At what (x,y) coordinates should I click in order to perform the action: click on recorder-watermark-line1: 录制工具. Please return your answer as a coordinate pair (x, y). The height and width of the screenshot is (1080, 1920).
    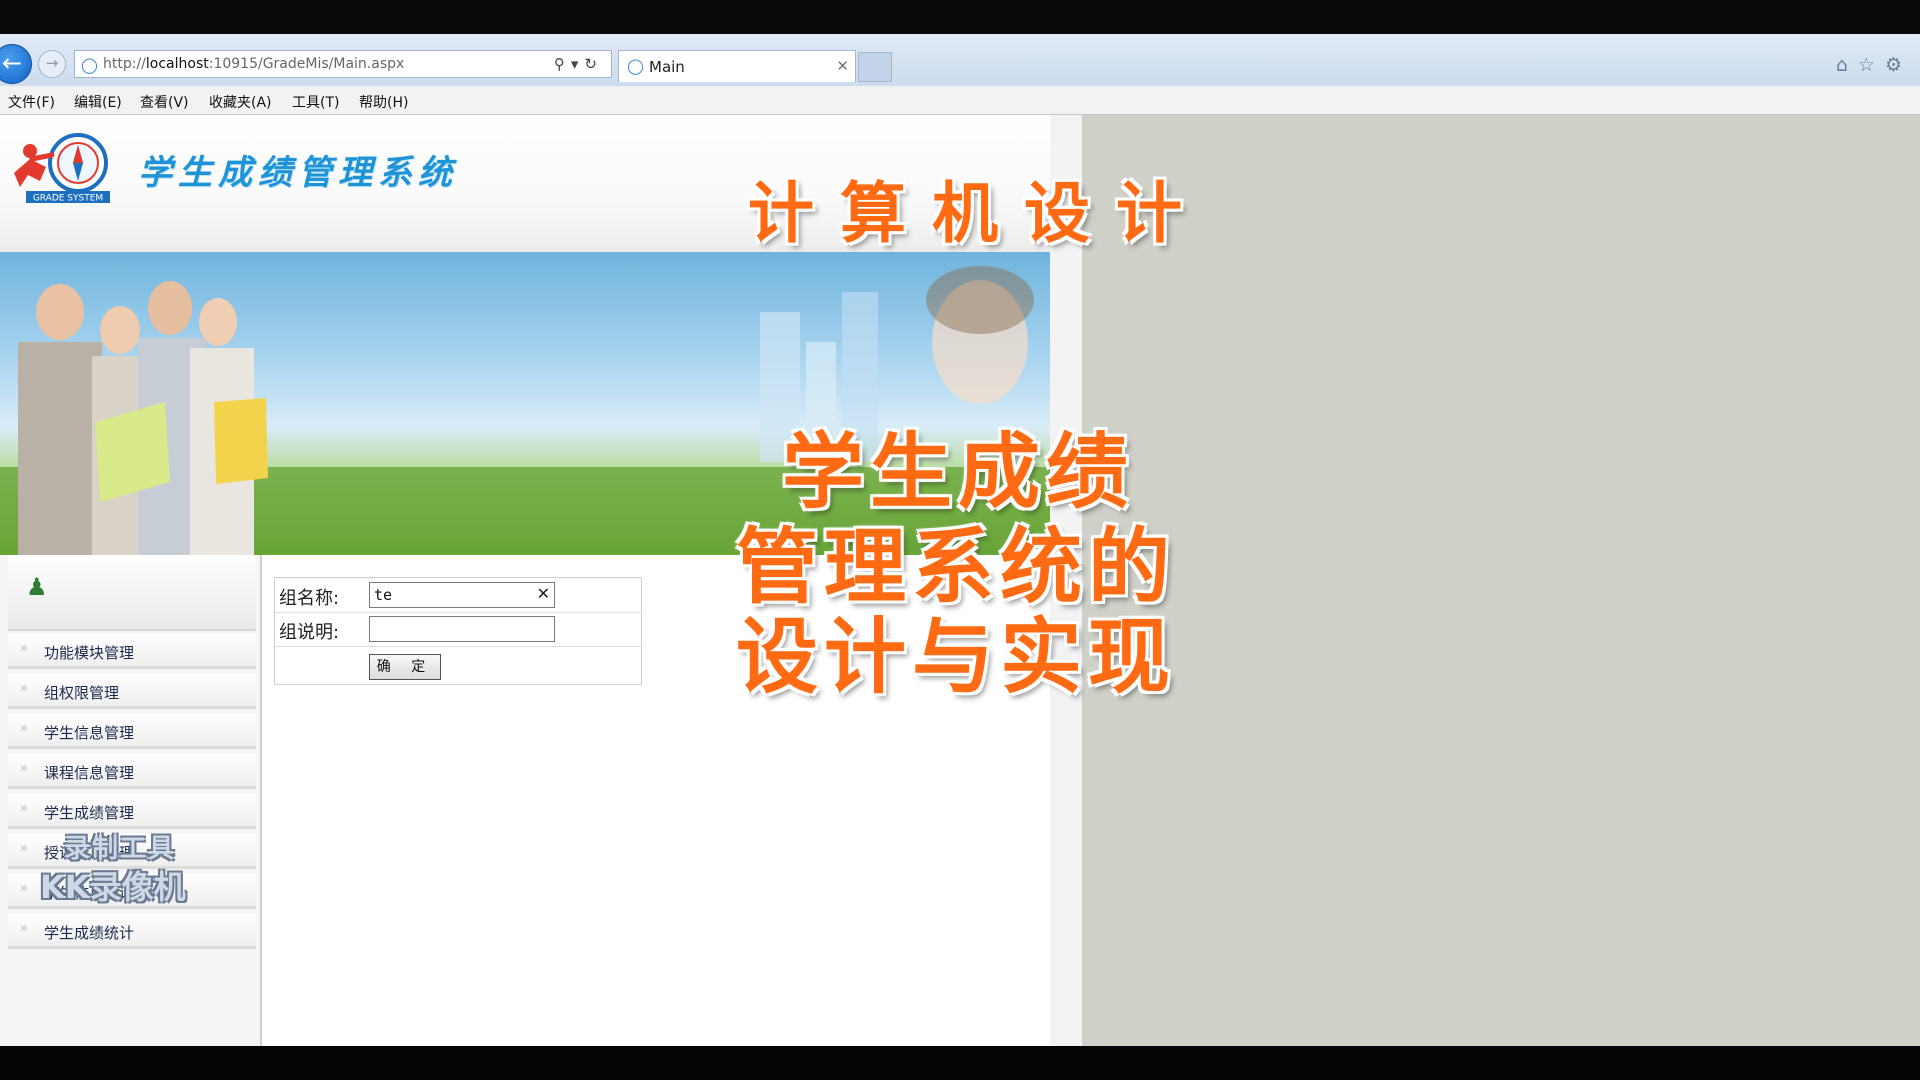
    Looking at the image, I should click on (120, 849).